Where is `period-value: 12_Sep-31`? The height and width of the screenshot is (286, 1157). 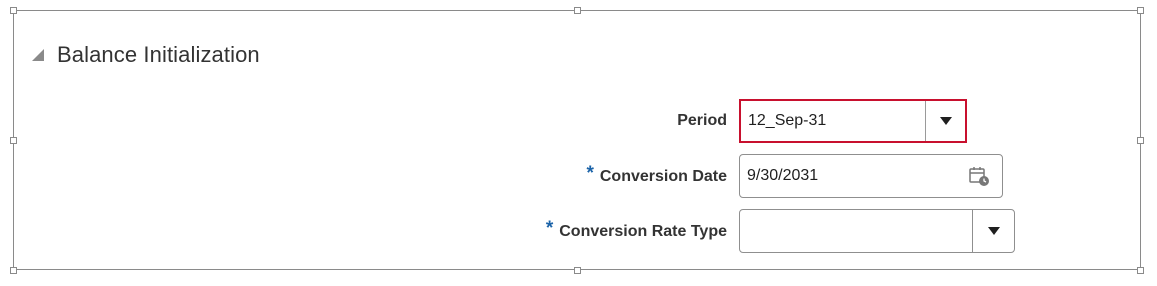
period-value: 12_Sep-31 is located at coordinates (833, 121).